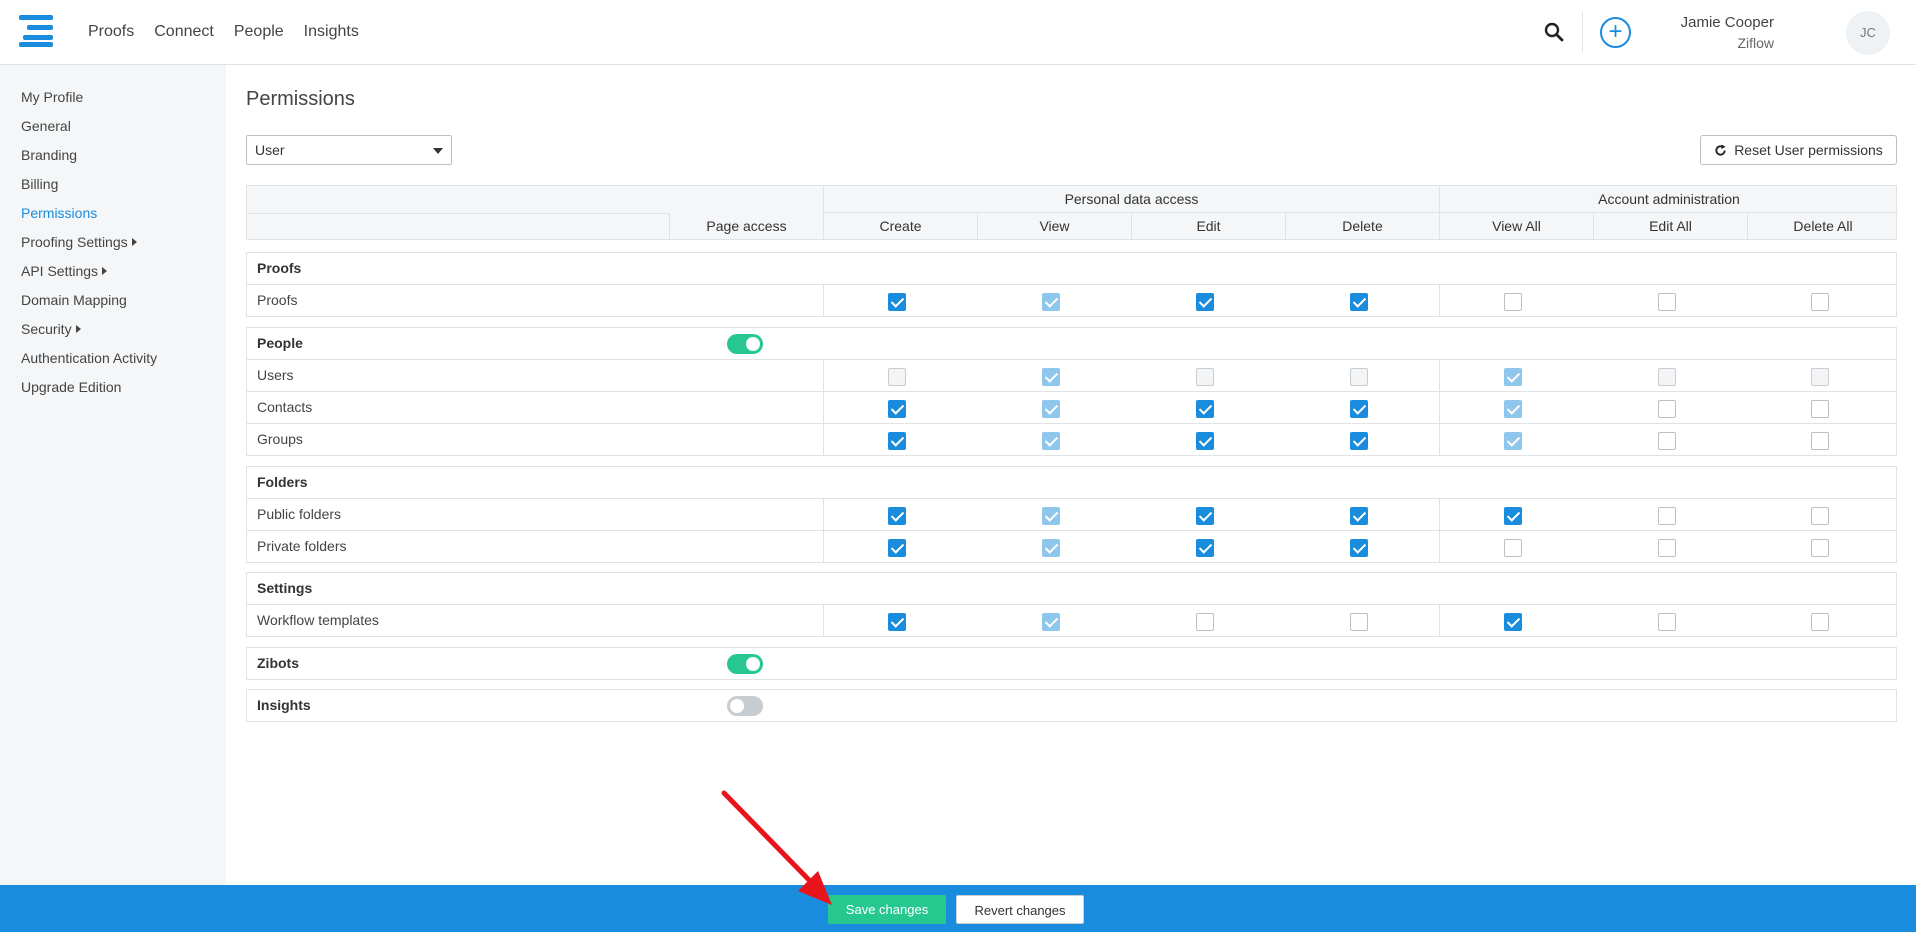 The width and height of the screenshot is (1916, 932). What do you see at coordinates (745, 344) in the screenshot?
I see `page-access-toggle-people` at bounding box center [745, 344].